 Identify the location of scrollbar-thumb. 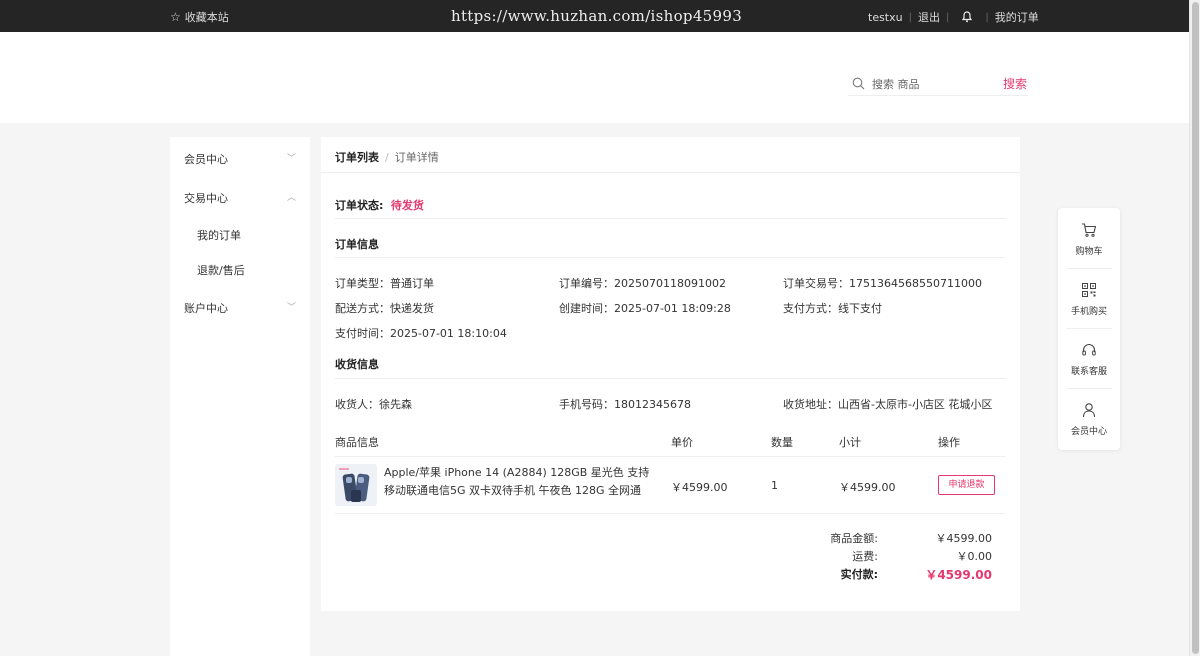
(1195, 328).